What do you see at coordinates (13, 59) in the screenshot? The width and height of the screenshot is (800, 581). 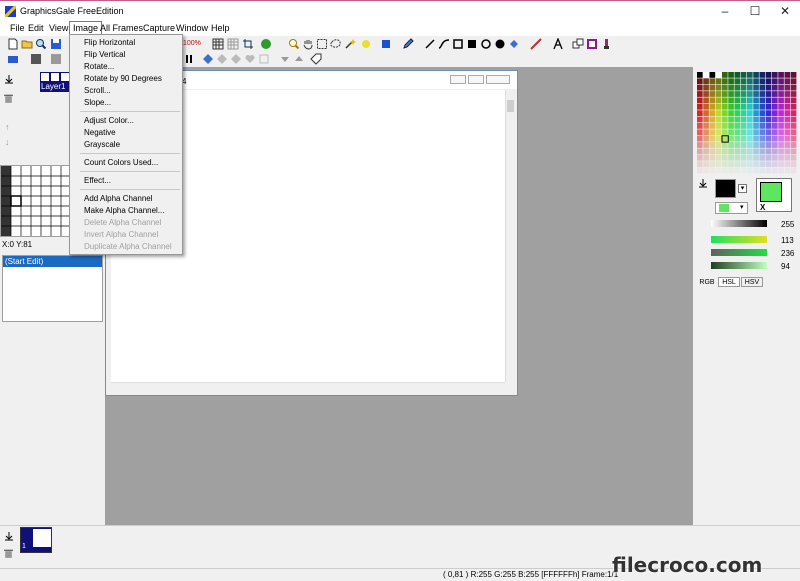 I see `layer-view-icon` at bounding box center [13, 59].